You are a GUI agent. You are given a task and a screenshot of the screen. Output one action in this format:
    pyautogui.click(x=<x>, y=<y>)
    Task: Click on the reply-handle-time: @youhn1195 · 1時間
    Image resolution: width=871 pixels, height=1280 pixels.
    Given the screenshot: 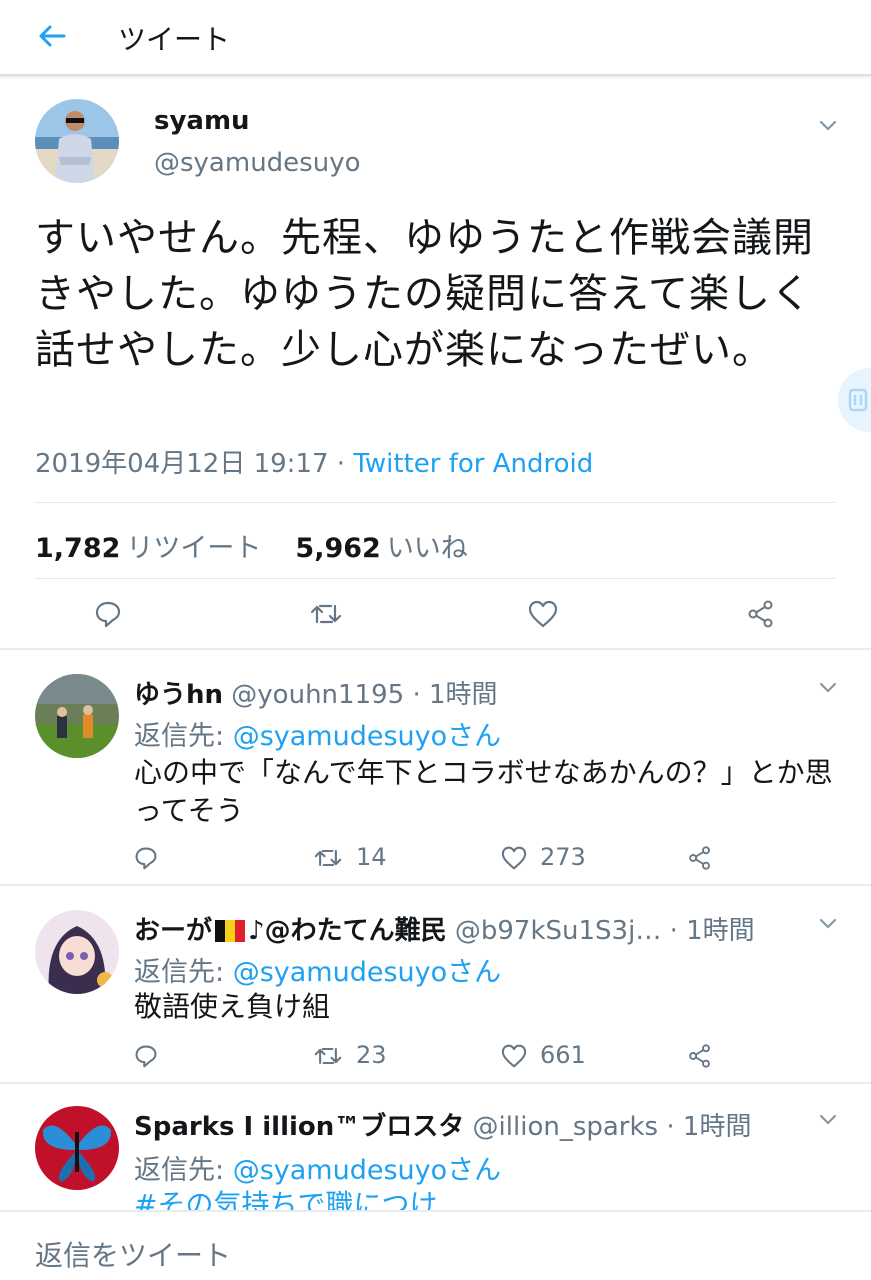 What is the action you would take?
    pyautogui.click(x=364, y=695)
    